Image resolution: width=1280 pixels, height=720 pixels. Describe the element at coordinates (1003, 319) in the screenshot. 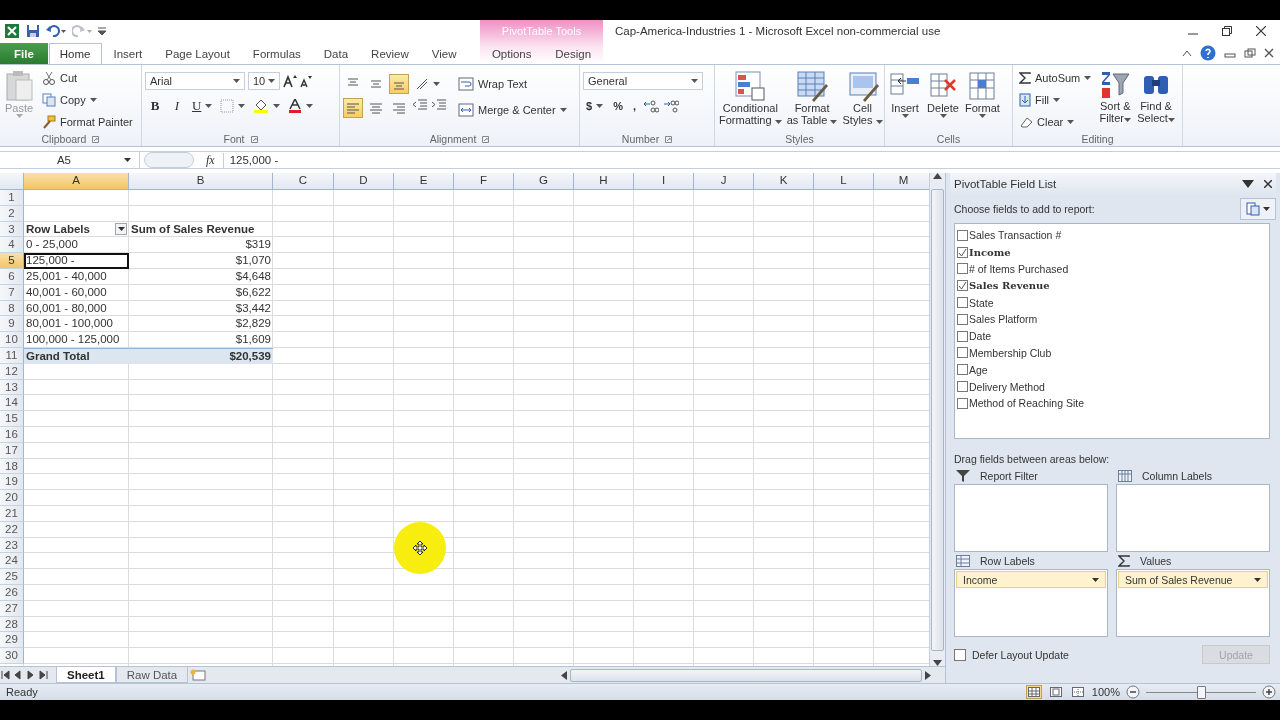

I see `field-label: Sales Platform` at that location.